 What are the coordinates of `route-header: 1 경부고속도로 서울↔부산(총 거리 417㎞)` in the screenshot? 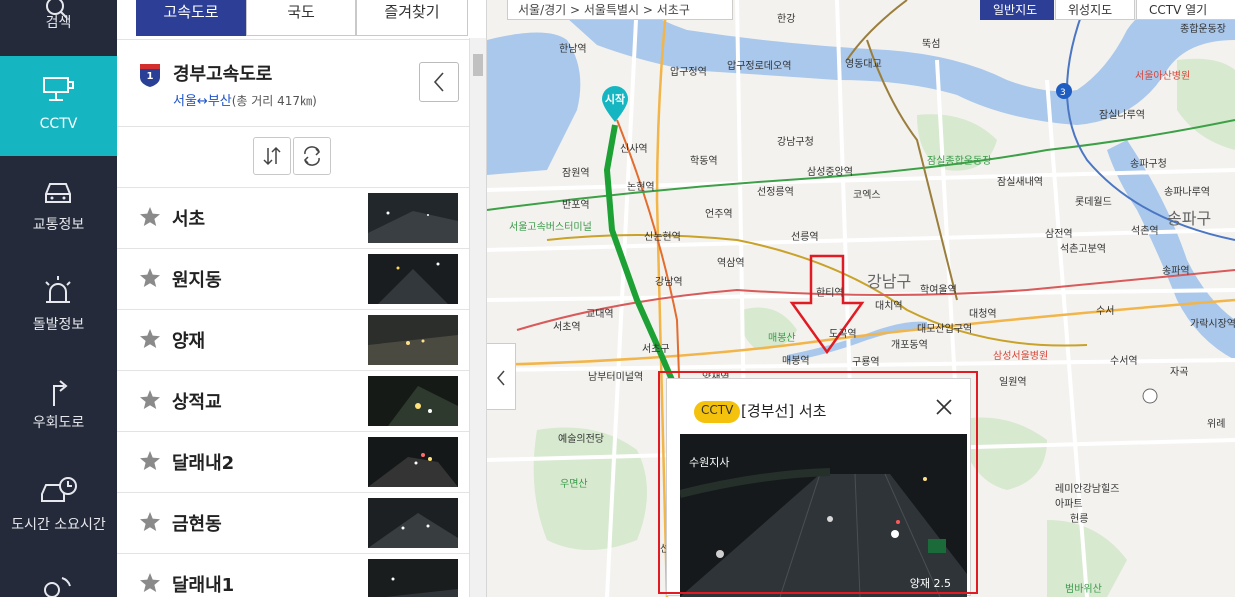 It's located at (293, 83).